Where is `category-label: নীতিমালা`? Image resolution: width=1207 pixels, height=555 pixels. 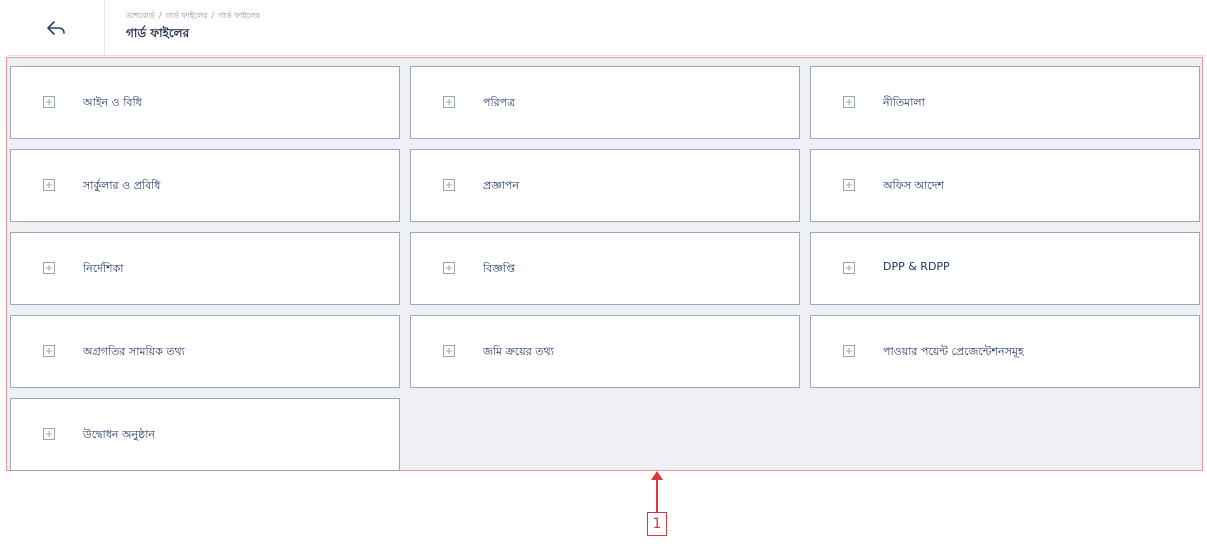 category-label: নীতিমালা is located at coordinates (904, 102).